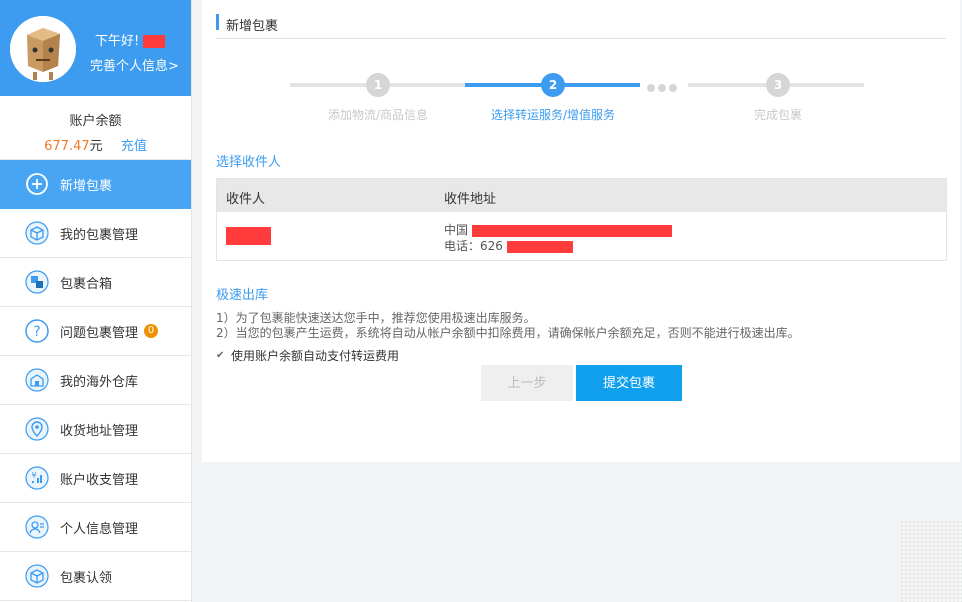  What do you see at coordinates (95, 121) in the screenshot?
I see `balance-label: 账户余额` at bounding box center [95, 121].